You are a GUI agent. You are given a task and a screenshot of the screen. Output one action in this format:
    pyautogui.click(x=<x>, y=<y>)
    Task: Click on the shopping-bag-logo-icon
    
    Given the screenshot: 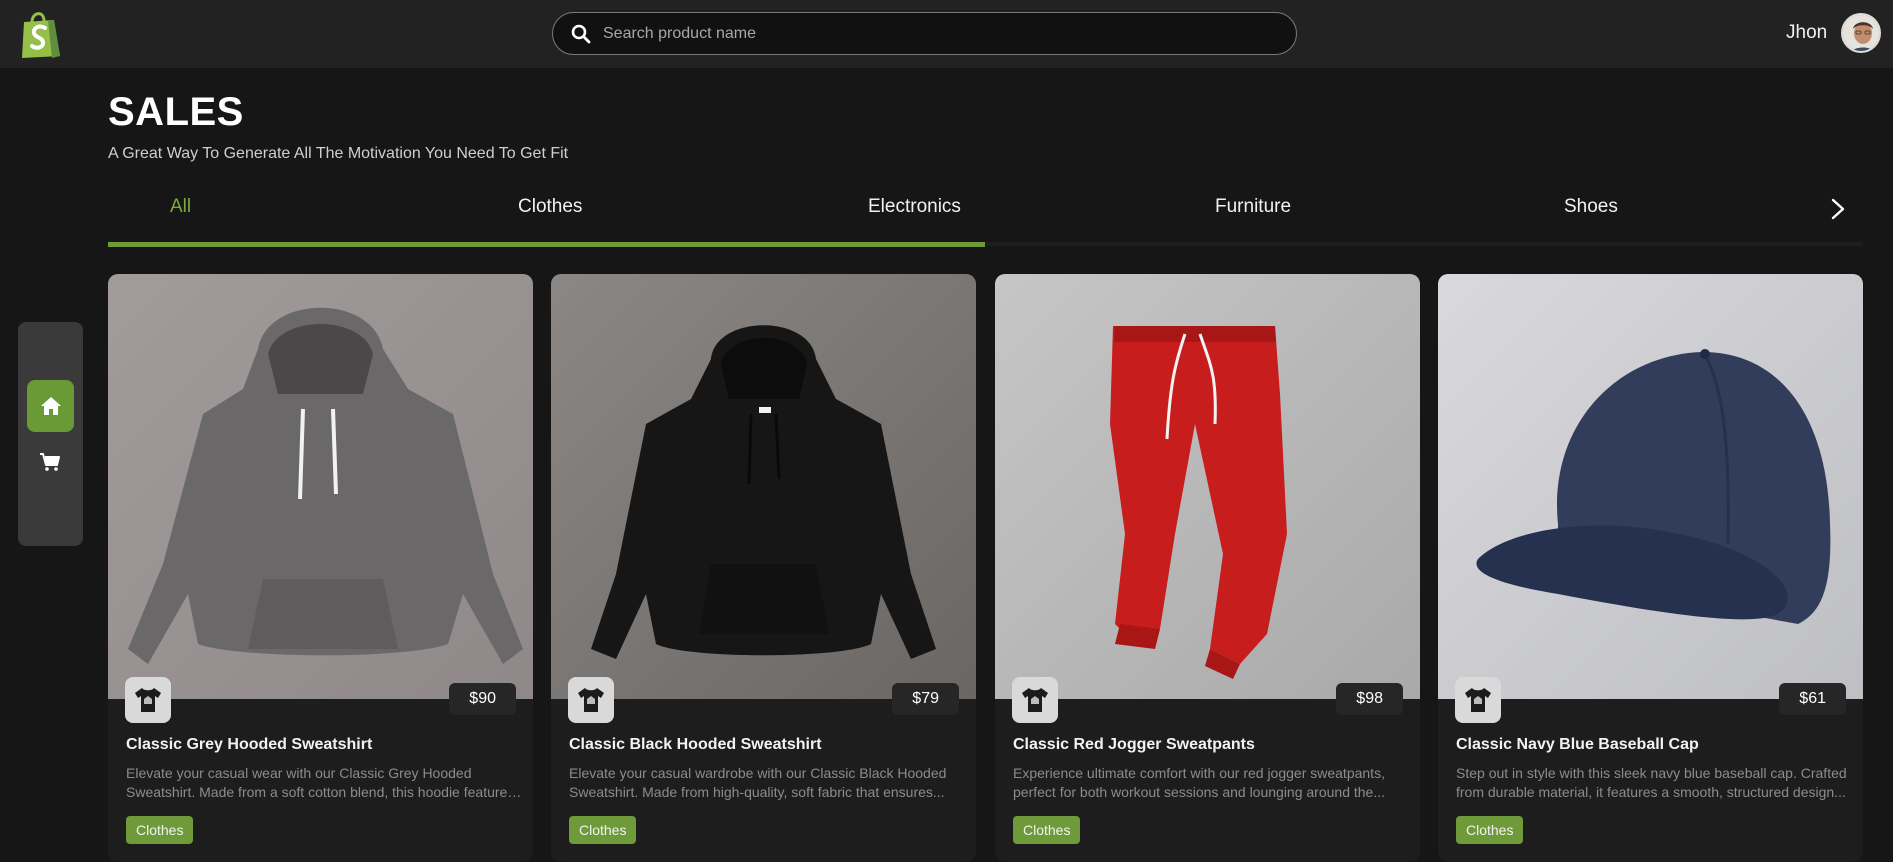 What is the action you would take?
    pyautogui.click(x=41, y=34)
    